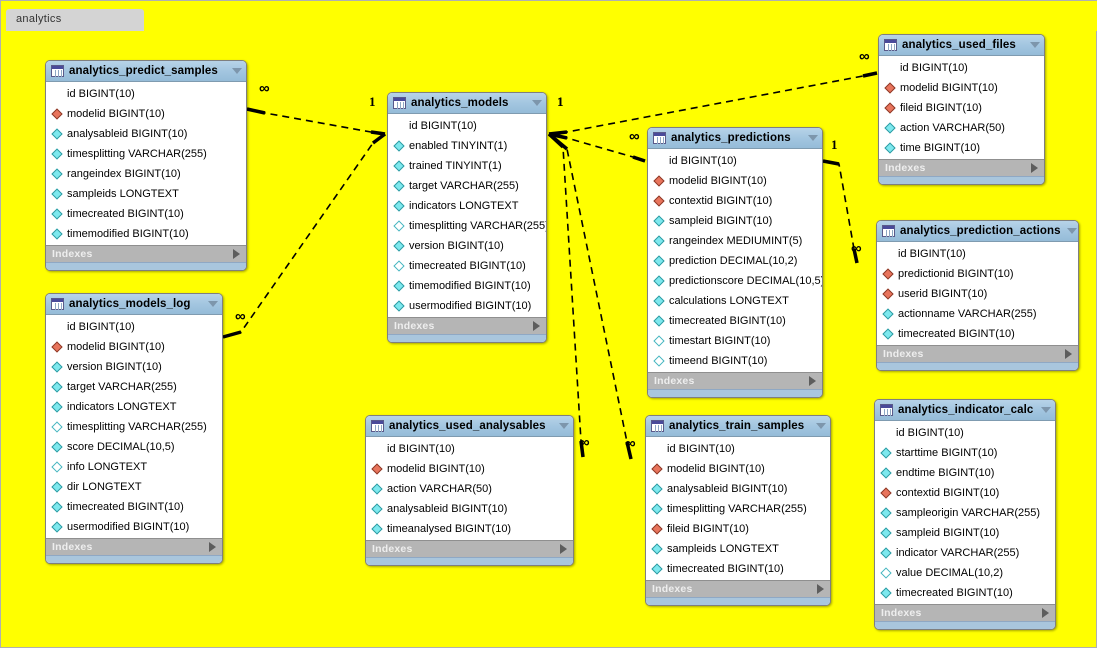 The image size is (1097, 648). What do you see at coordinates (146, 174) in the screenshot?
I see `table-column: rangeindex BIGINT(10)` at bounding box center [146, 174].